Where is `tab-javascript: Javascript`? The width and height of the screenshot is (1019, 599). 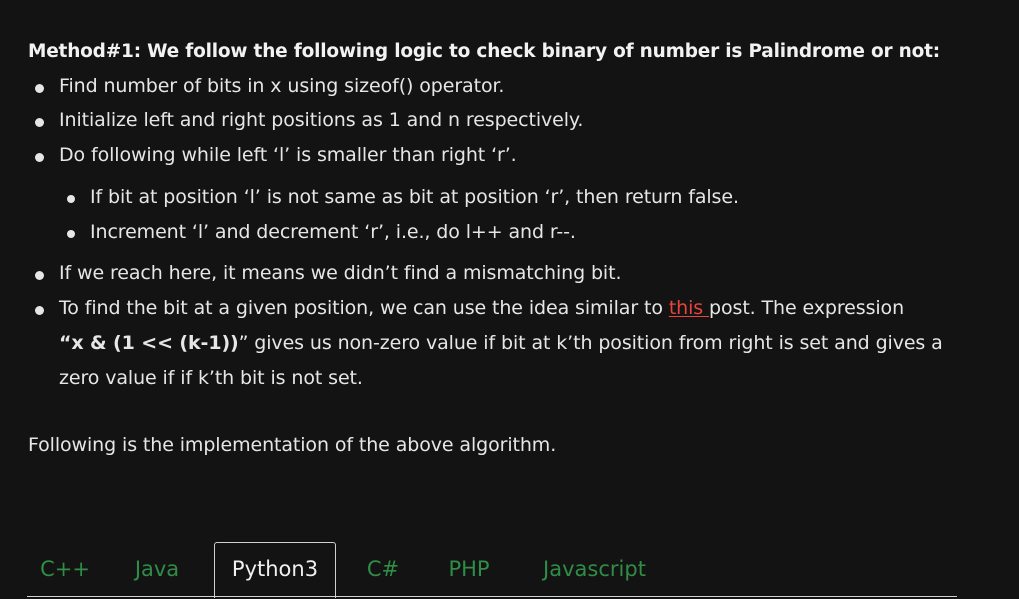
tab-javascript: Javascript is located at coordinates (594, 569).